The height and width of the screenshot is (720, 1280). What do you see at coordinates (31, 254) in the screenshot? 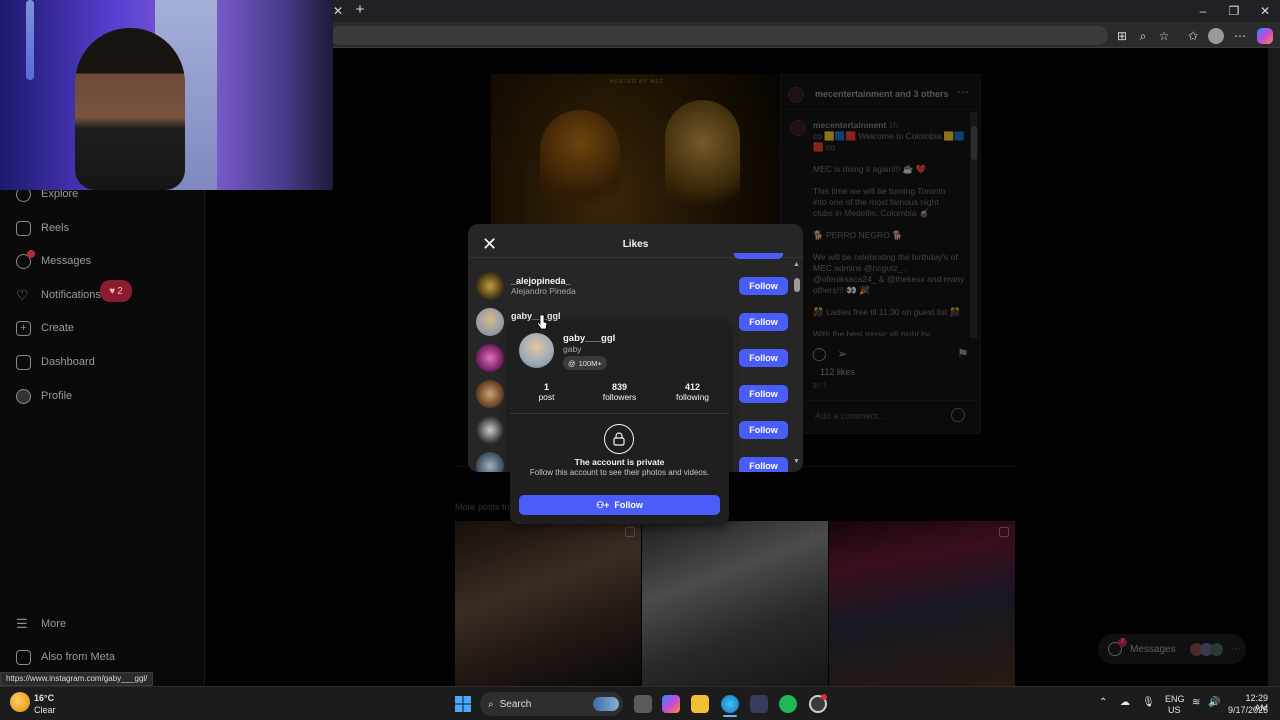
I see `messages-dot` at bounding box center [31, 254].